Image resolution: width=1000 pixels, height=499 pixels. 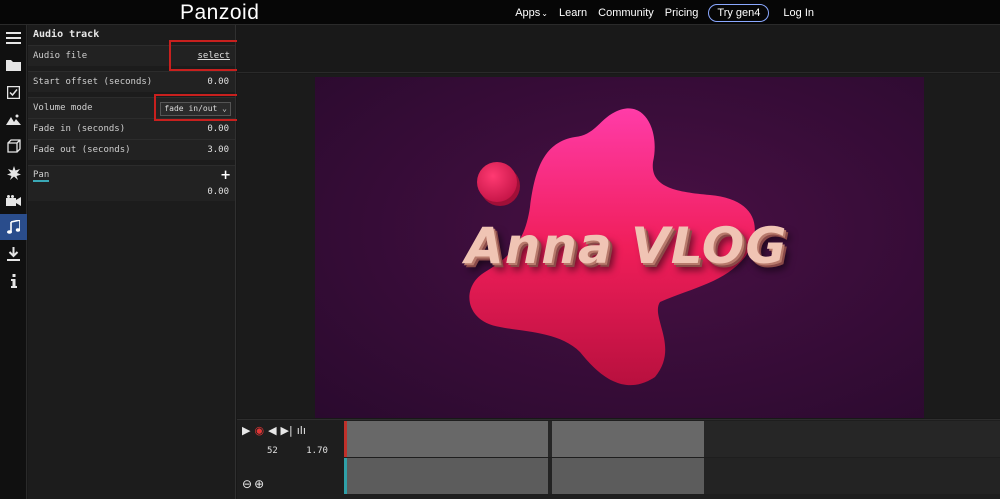 I want to click on fade-in-row: Fade in (seconds) 0.00, so click(x=131, y=128).